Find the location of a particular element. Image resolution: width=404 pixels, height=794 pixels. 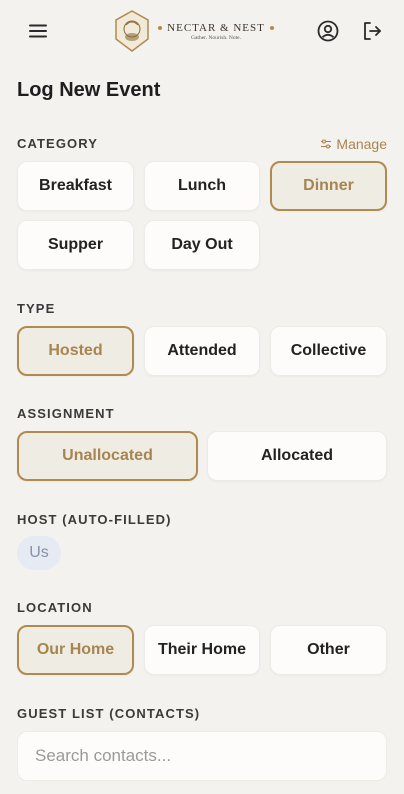

logout-icon is located at coordinates (372, 31).